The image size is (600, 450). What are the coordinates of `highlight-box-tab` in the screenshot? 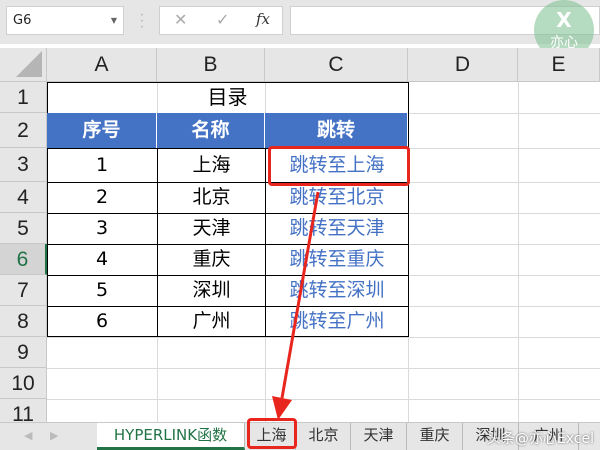 It's located at (272, 433).